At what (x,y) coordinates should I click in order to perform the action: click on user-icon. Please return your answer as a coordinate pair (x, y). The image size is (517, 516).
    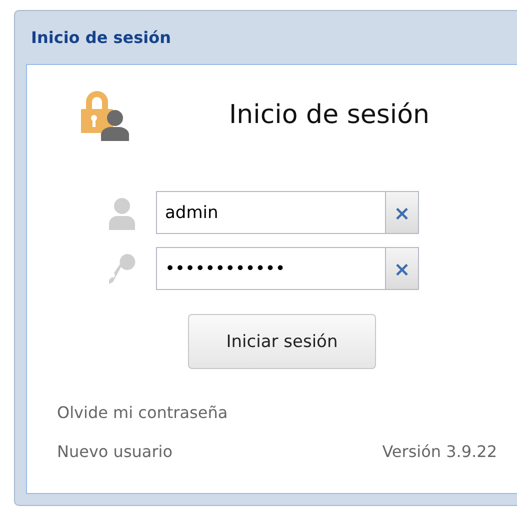
    Looking at the image, I should click on (122, 213).